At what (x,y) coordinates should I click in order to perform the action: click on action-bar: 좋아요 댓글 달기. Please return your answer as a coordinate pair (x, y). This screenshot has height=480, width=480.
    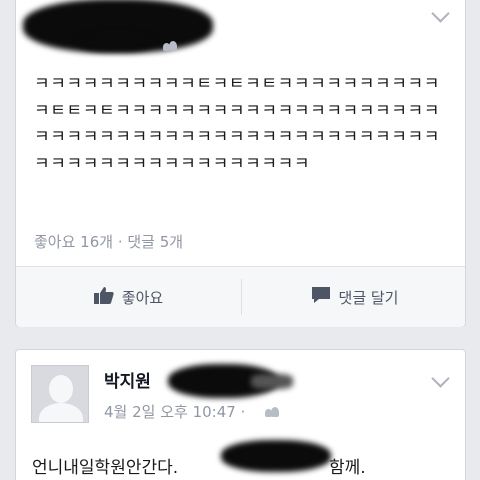
    Looking at the image, I should click on (240, 297).